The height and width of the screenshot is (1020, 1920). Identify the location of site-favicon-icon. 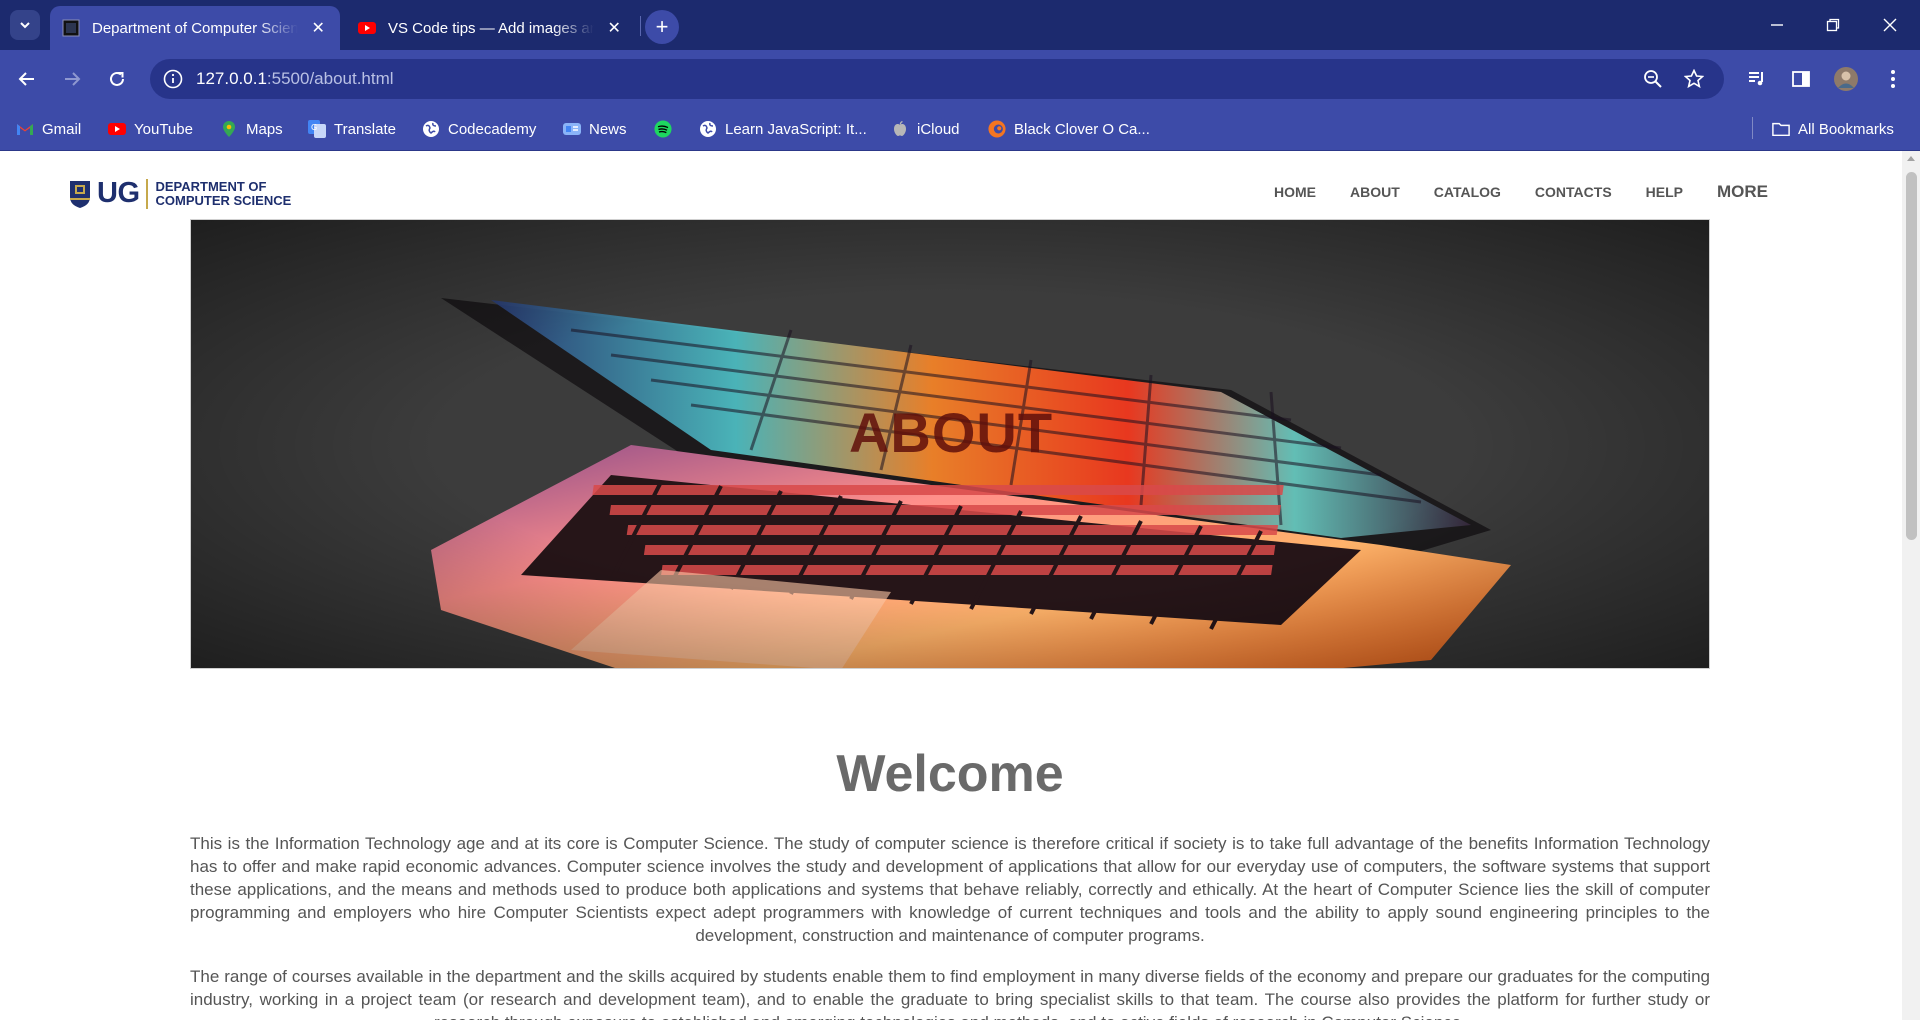
(71, 28).